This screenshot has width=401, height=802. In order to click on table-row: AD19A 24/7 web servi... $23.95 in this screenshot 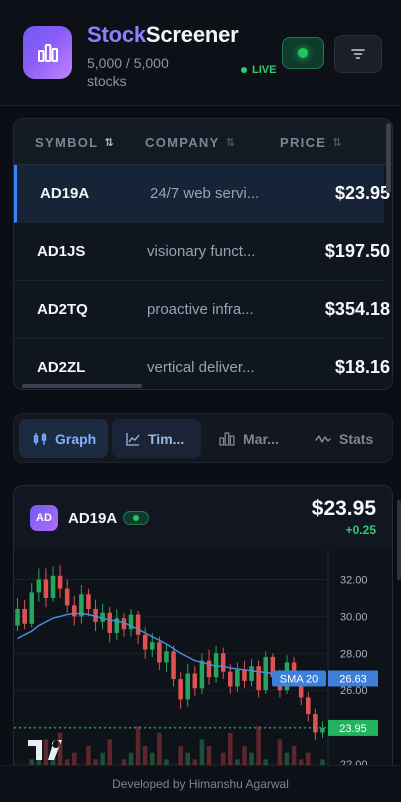, I will do `click(202, 194)`.